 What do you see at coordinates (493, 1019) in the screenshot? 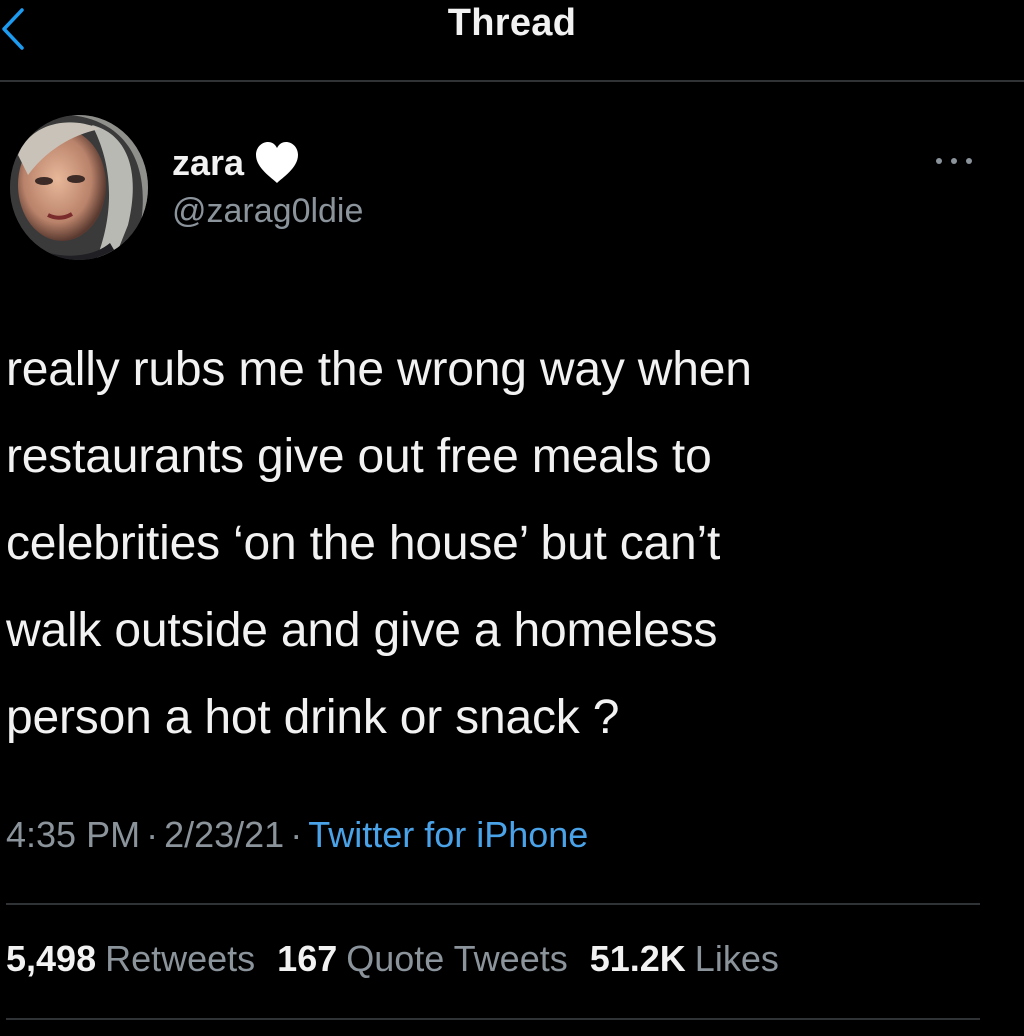
I see `stats-divider-bottom` at bounding box center [493, 1019].